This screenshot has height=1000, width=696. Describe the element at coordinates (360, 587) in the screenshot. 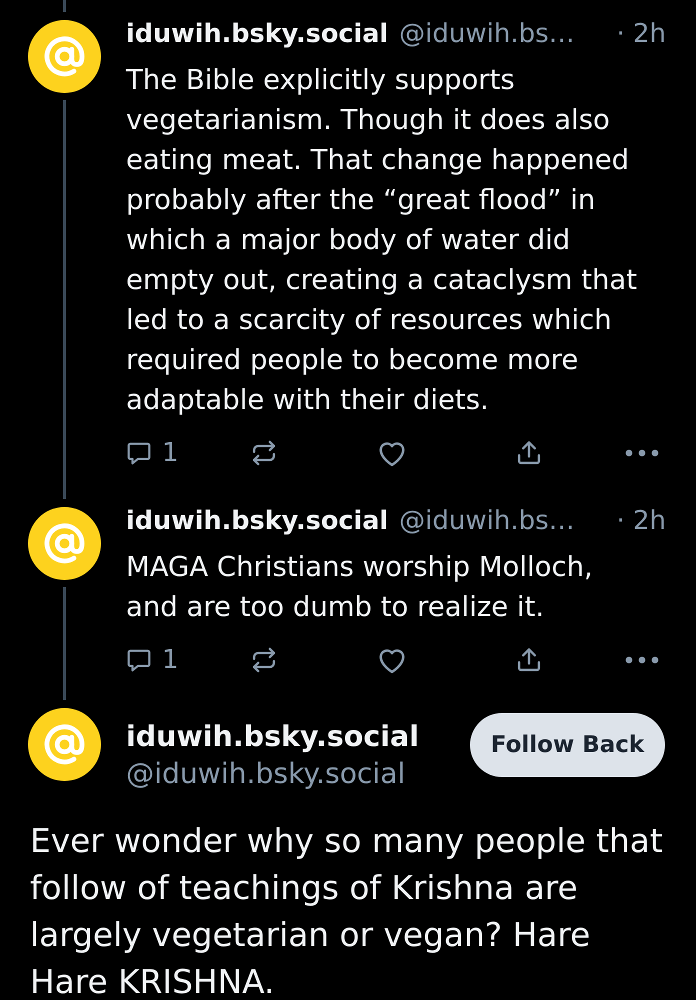

I see `post-text: MAGA Christians worship Molloch, and are too dumb to realize it.` at that location.